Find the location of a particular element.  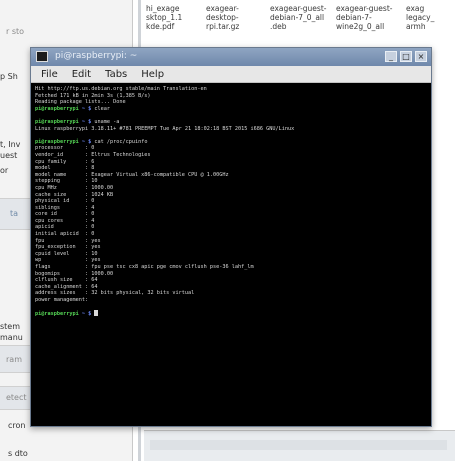

terminal-line: Fetched 171 kB in 2min 3s (1,385 B/s) is located at coordinates (231, 96).